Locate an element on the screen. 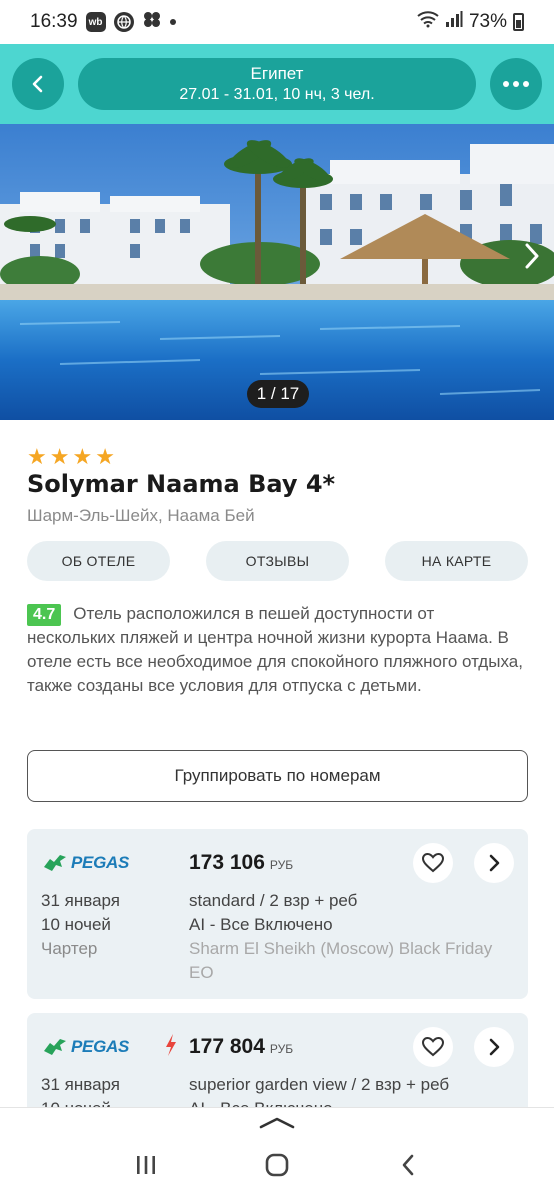 The width and height of the screenshot is (554, 1200). tab-on-map: НА КАРТЕ is located at coordinates (456, 561).